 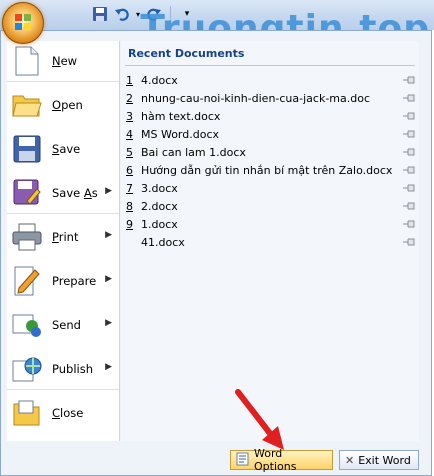 What do you see at coordinates (271, 80) in the screenshot?
I see `recent-document-item: 1 4.docx` at bounding box center [271, 80].